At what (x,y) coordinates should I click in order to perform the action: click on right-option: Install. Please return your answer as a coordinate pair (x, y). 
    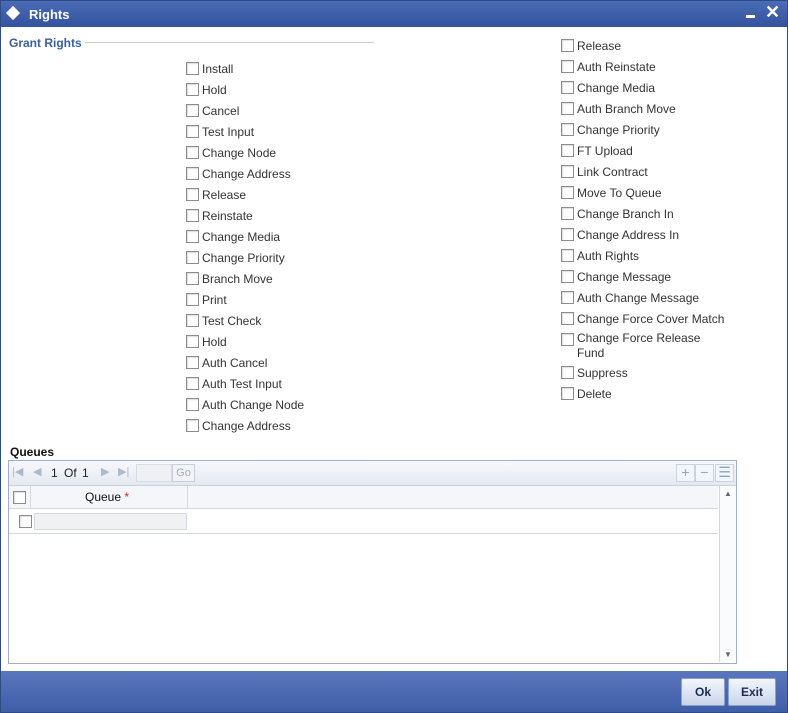
    Looking at the image, I should click on (209, 68).